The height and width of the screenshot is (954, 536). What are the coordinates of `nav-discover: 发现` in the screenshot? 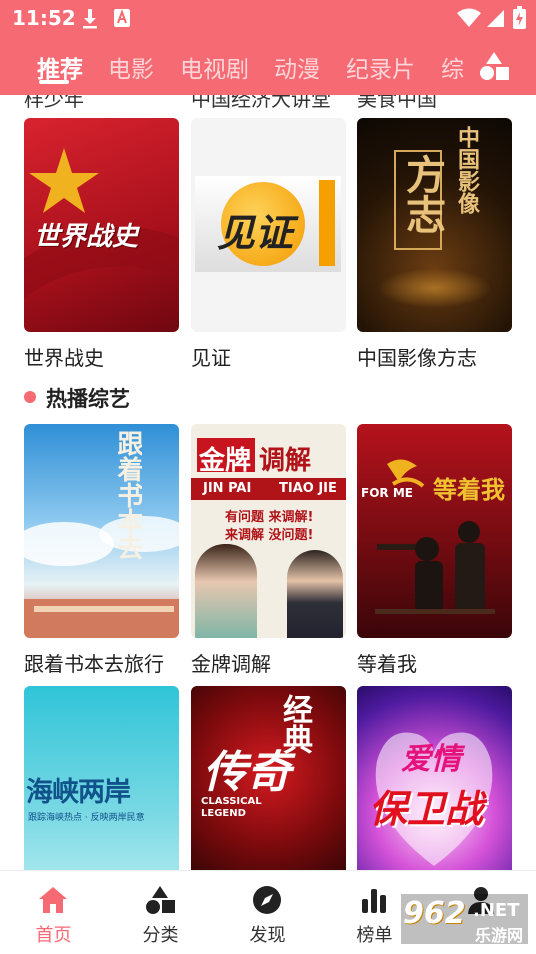 It's located at (267, 912).